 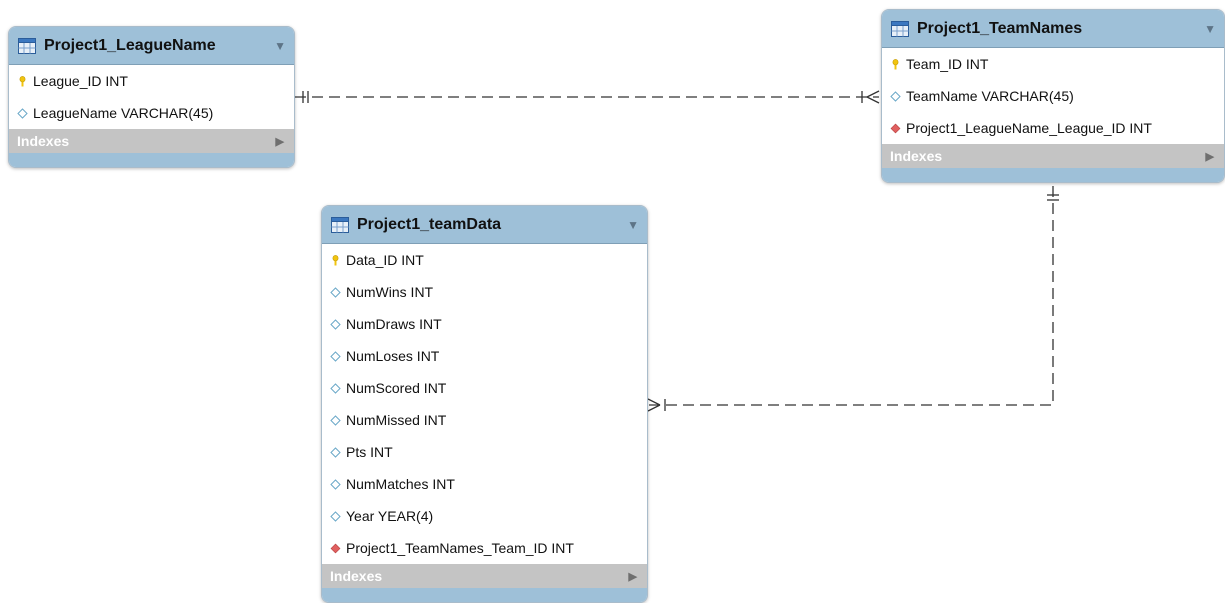 I want to click on column-label: NumLoses INT, so click(x=393, y=356).